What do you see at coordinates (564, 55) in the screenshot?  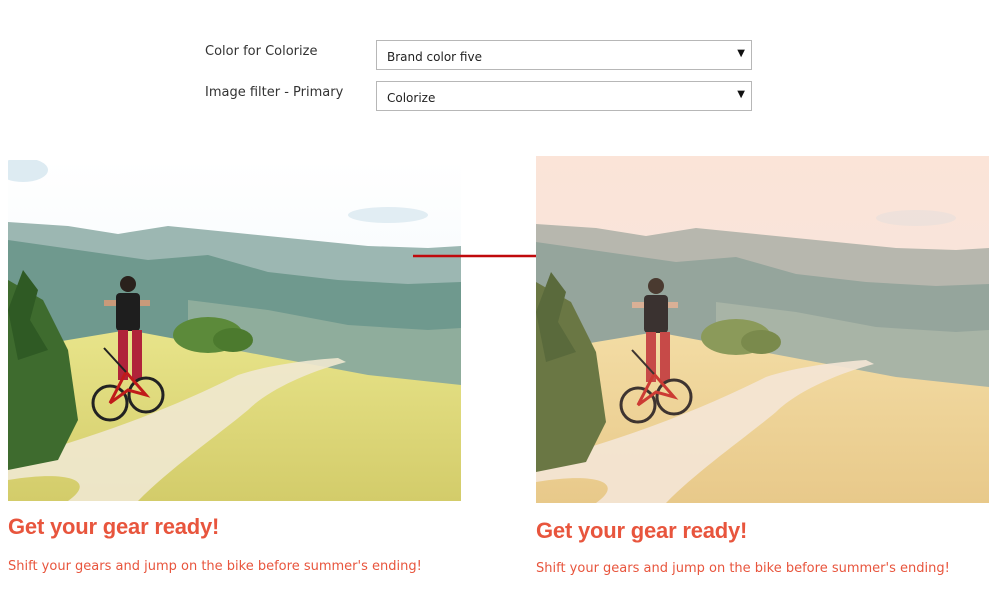 I see `colorize-color-select: Brand color five ▼` at bounding box center [564, 55].